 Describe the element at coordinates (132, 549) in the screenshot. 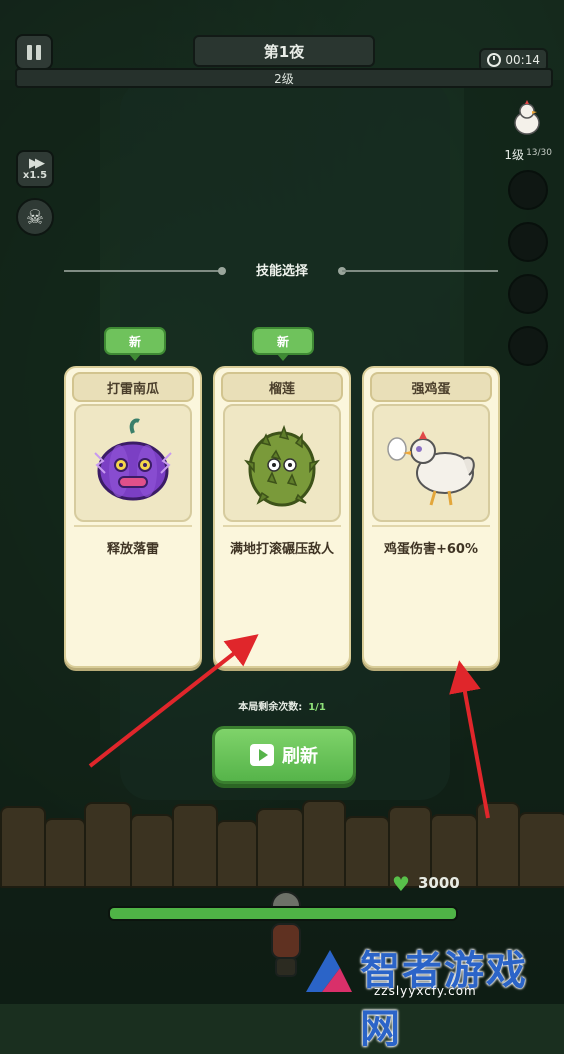

I see `skill-card-description: 释放落雷` at that location.